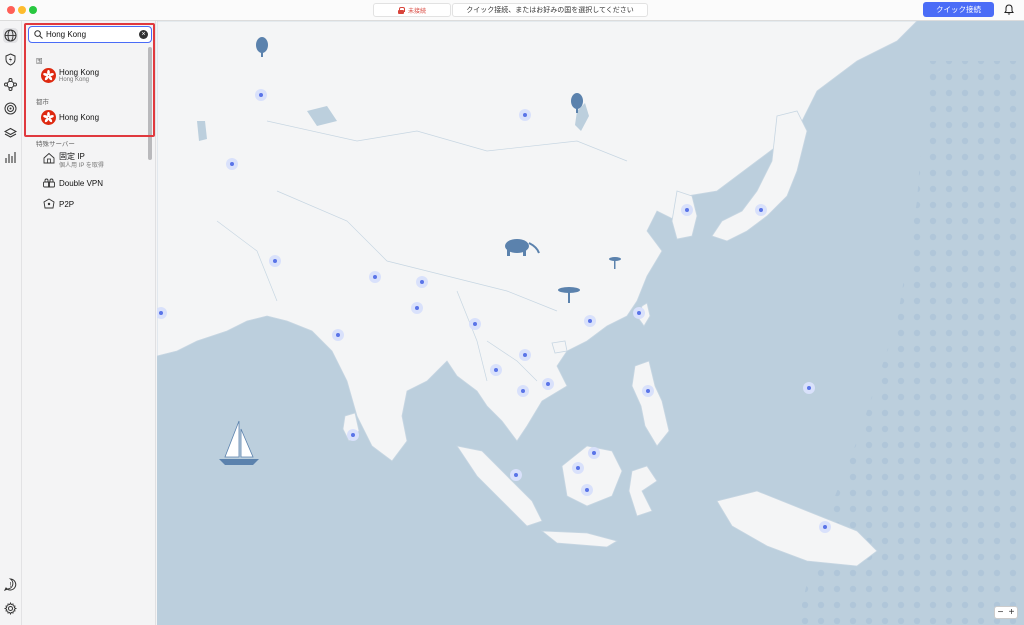 Image resolution: width=1024 pixels, height=625 pixels. Describe the element at coordinates (416, 11) in the screenshot. I see `connection-status-text: 未接続` at that location.